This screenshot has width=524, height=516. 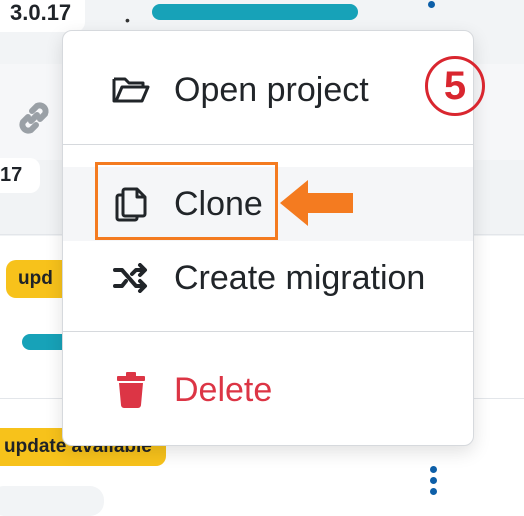 I want to click on shuffle-icon, so click(x=131, y=278).